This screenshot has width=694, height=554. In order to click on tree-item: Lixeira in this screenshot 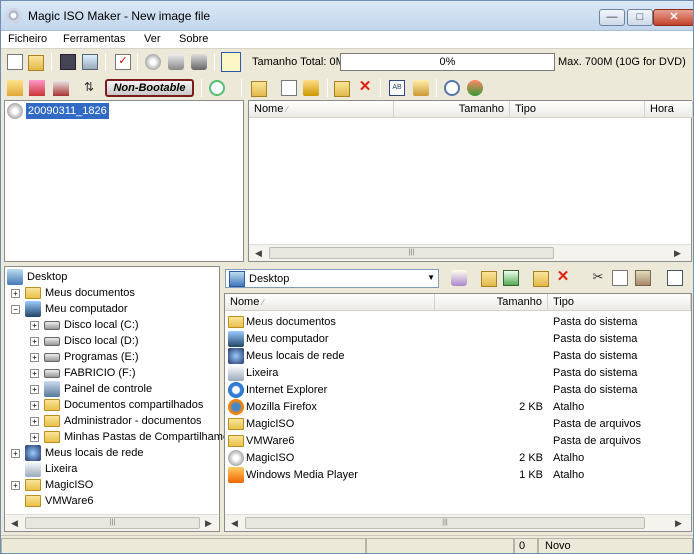, I will do `click(112, 469)`.